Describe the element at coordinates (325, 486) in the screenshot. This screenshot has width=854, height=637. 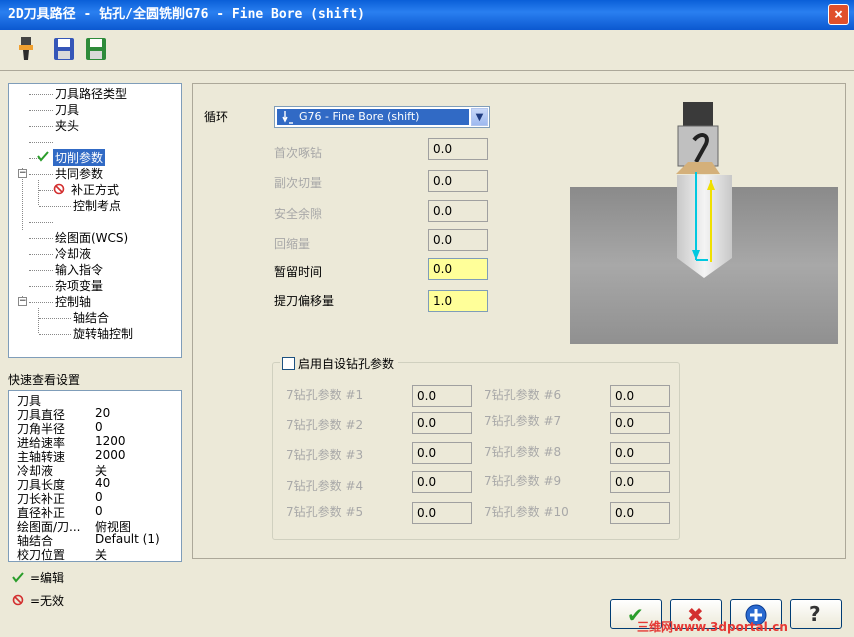
I see `custom-param-label: 7钻孔参数 #4` at that location.